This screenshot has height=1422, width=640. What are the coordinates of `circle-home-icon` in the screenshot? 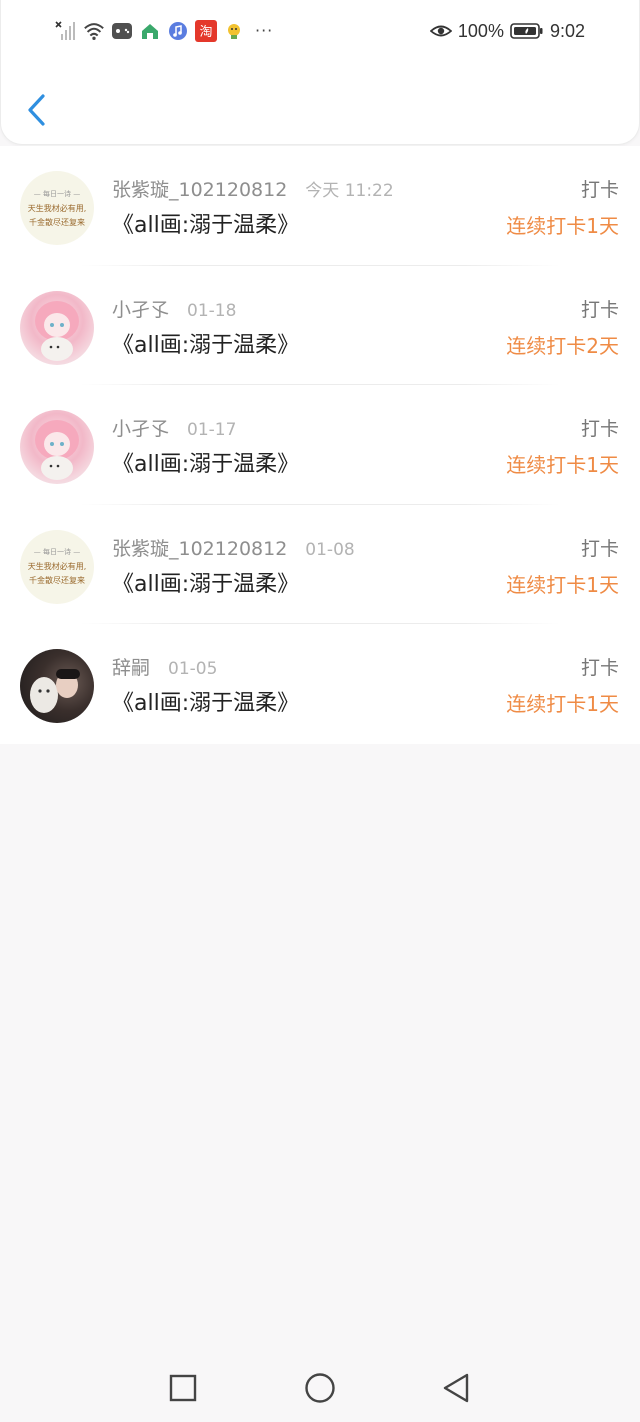 It's located at (320, 1388).